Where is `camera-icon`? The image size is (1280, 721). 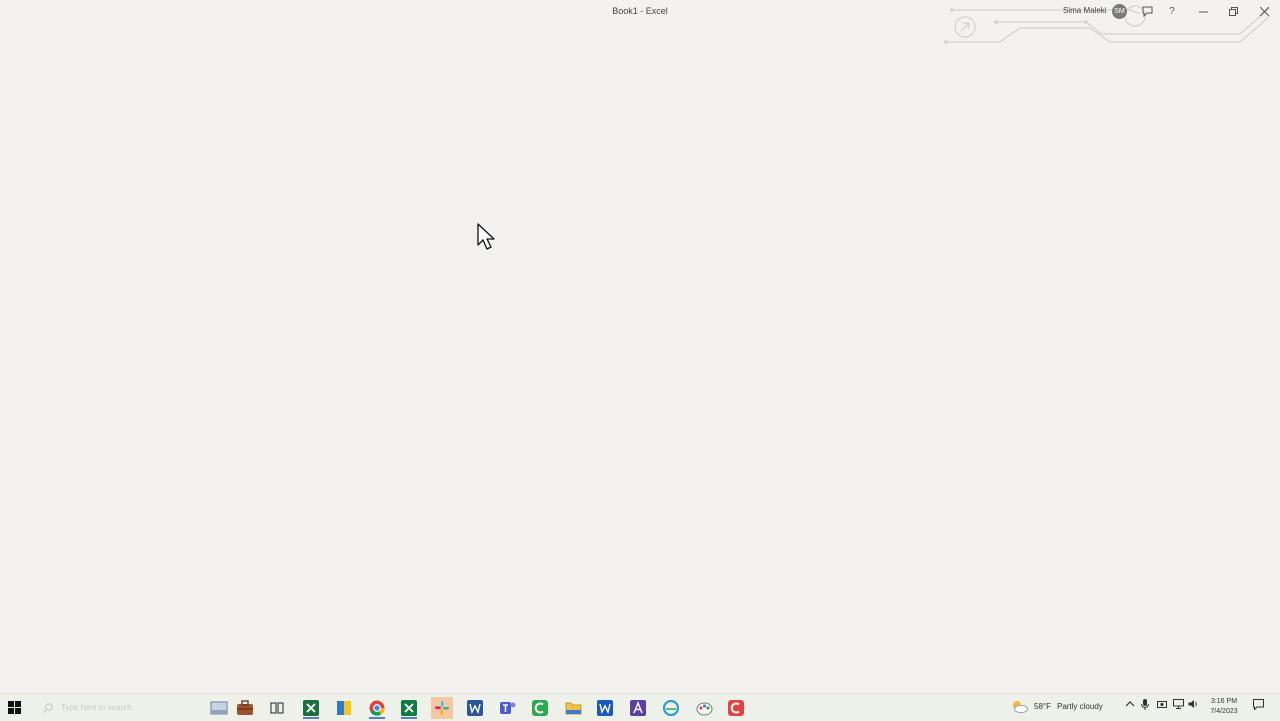 camera-icon is located at coordinates (1162, 705).